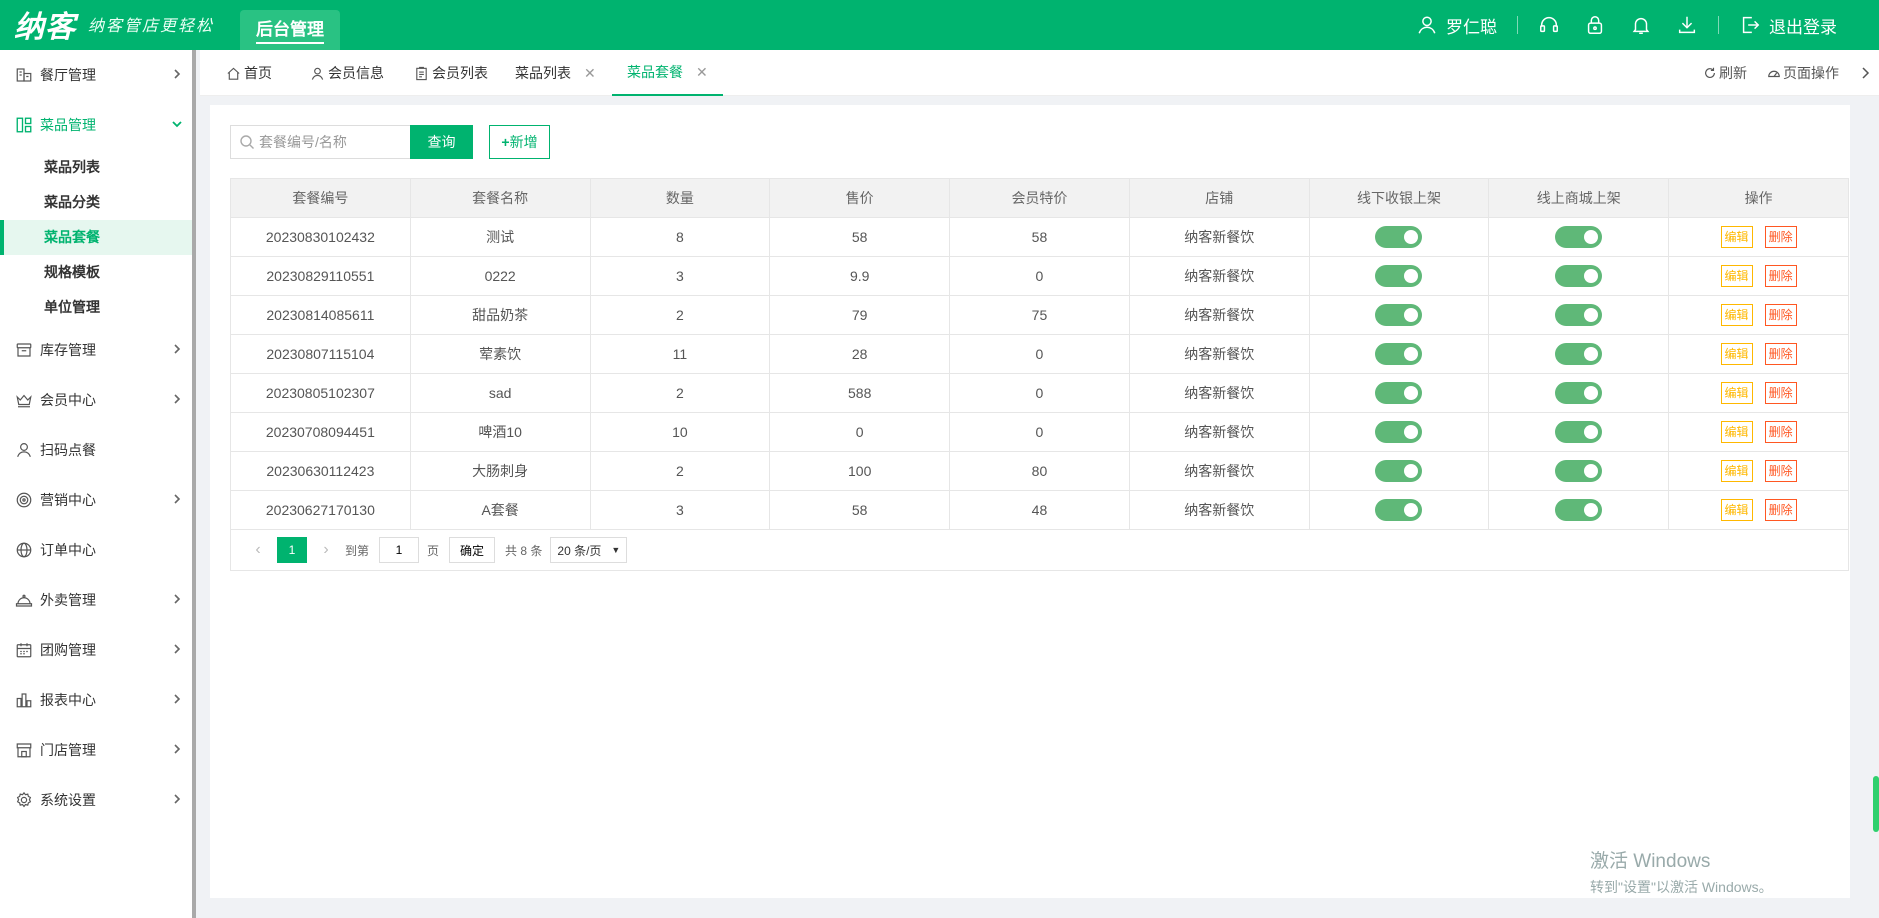 The height and width of the screenshot is (918, 1879). What do you see at coordinates (1039, 198) in the screenshot?
I see `table-header-row: 套餐编号 套餐名称 数量 售价 会员特价 店铺 线下收银上架 线上商城上架 操作` at bounding box center [1039, 198].